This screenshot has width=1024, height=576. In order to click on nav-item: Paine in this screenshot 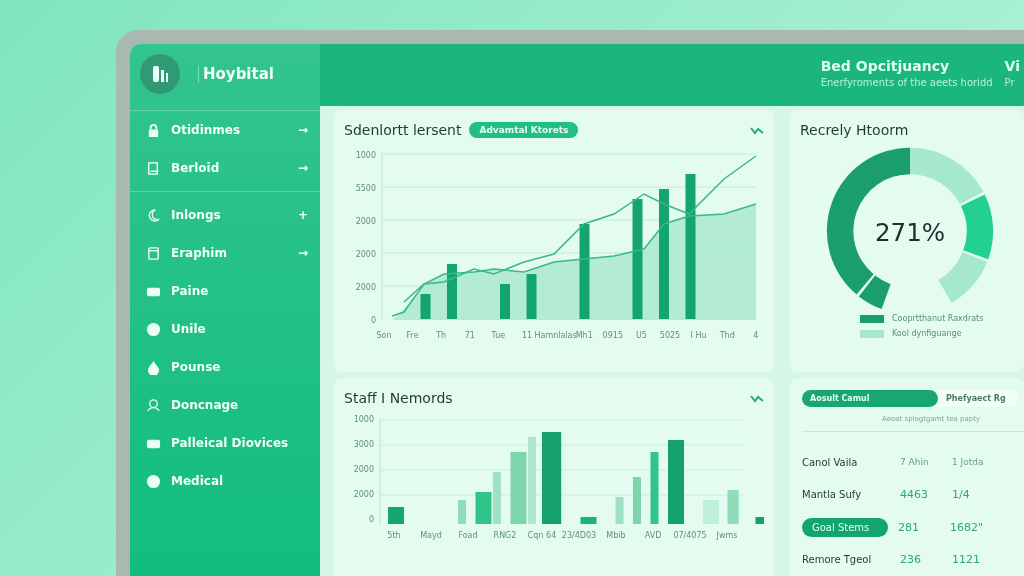, I will do `click(225, 291)`.